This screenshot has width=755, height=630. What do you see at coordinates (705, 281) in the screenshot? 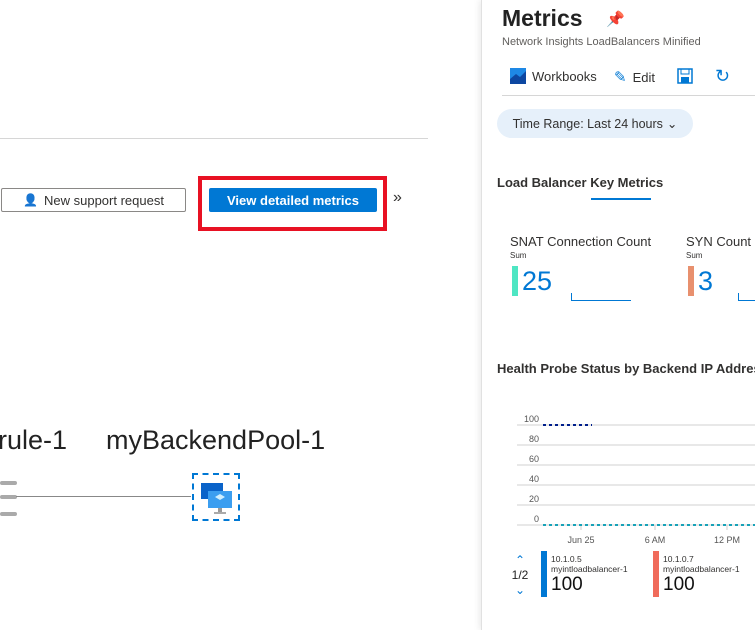
I see `tile-value: 3` at bounding box center [705, 281].